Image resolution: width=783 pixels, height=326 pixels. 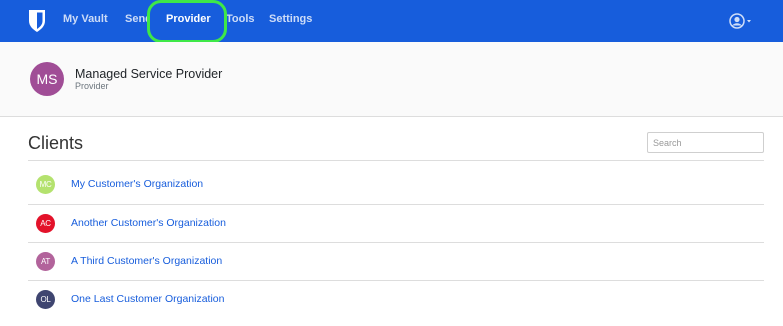 What do you see at coordinates (45, 261) in the screenshot?
I see `client-avatar: AT` at bounding box center [45, 261].